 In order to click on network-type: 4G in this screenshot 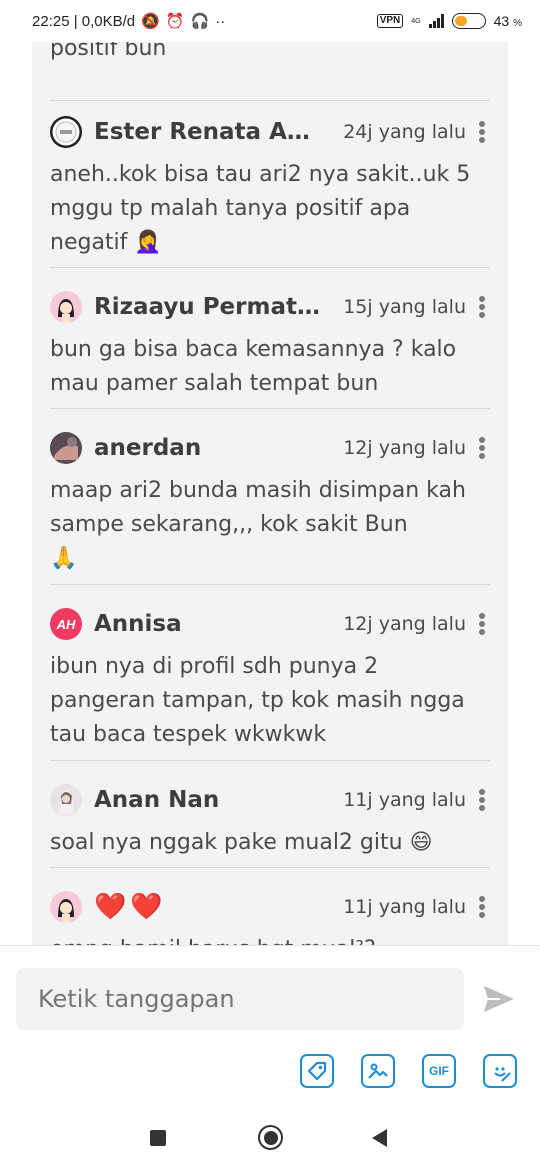, I will do `click(415, 21)`.